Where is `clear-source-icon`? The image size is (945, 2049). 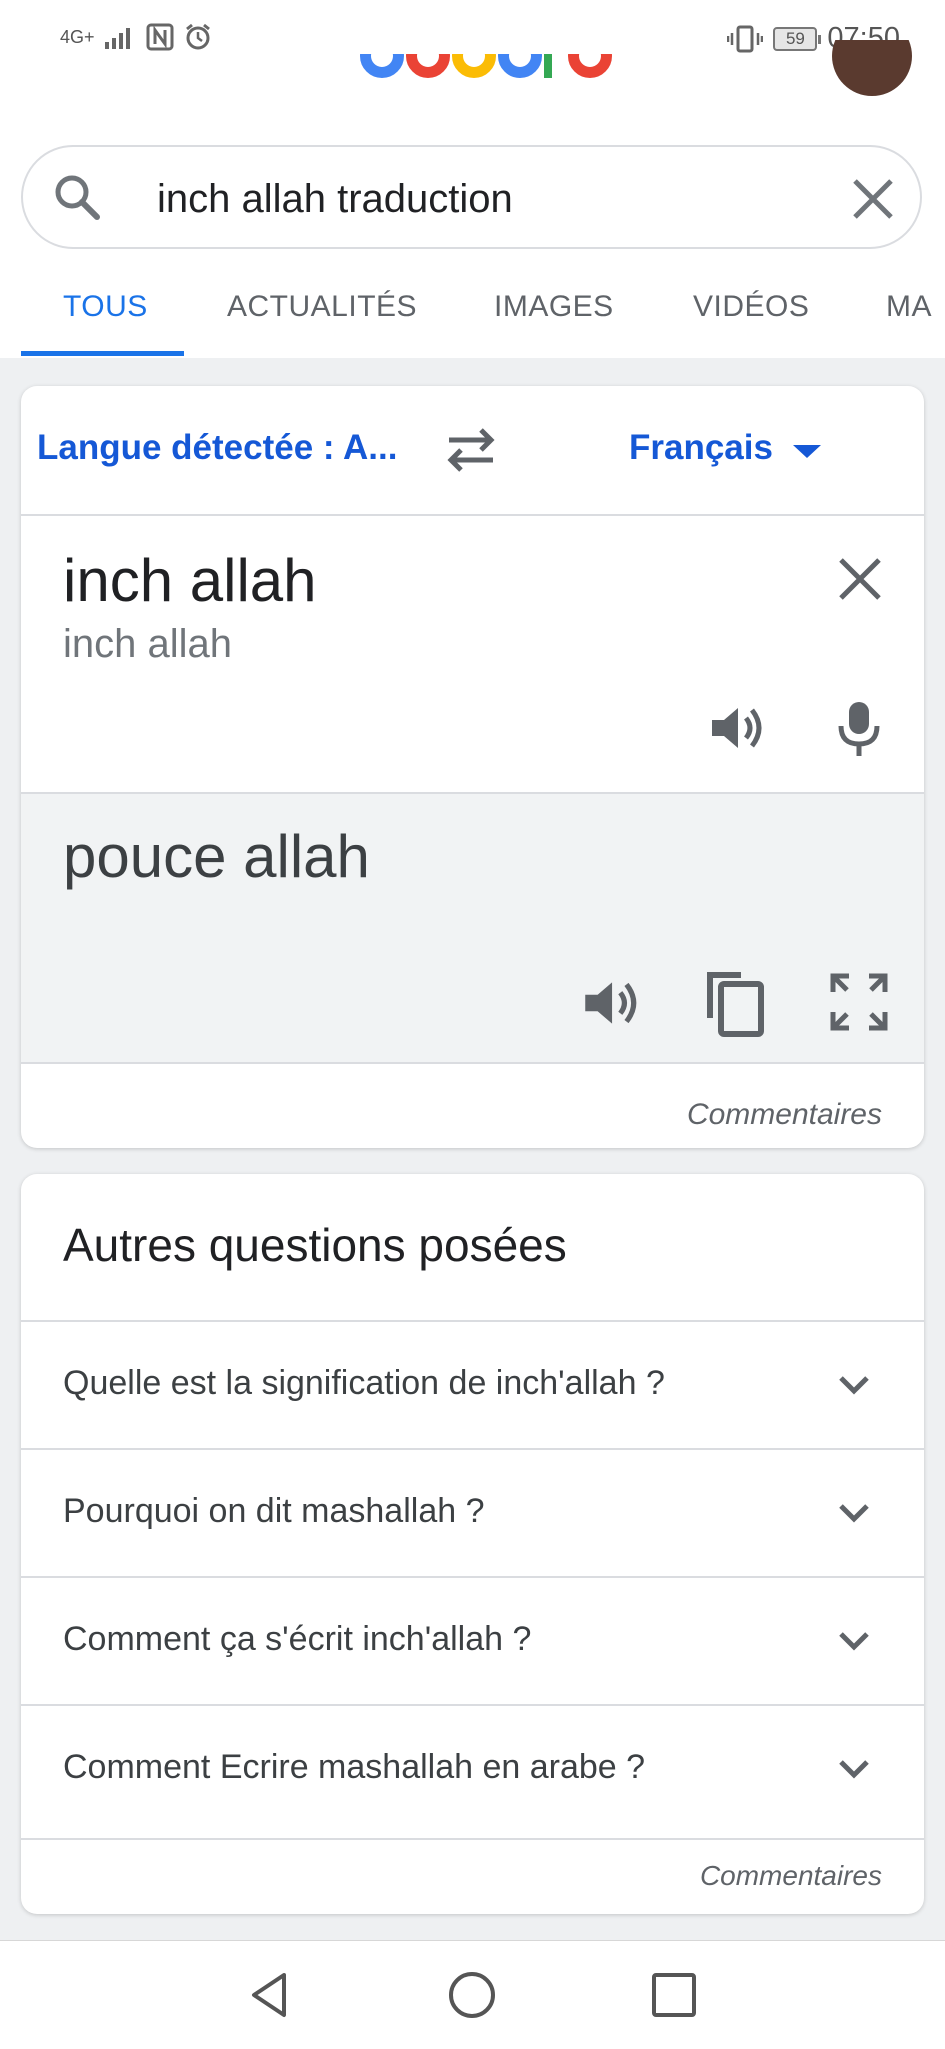 clear-source-icon is located at coordinates (860, 579).